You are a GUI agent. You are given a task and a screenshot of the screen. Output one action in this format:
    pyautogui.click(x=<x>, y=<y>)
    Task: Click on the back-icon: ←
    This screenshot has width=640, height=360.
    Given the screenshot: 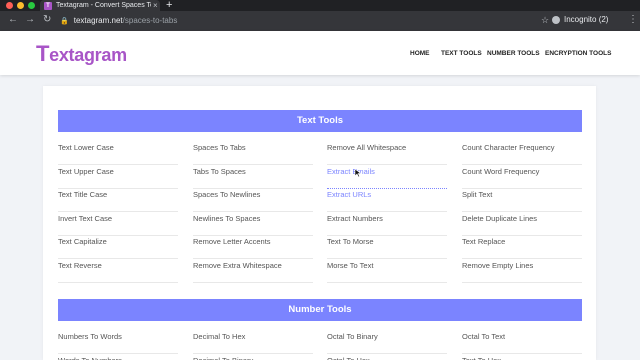 What is the action you would take?
    pyautogui.click(x=13, y=19)
    